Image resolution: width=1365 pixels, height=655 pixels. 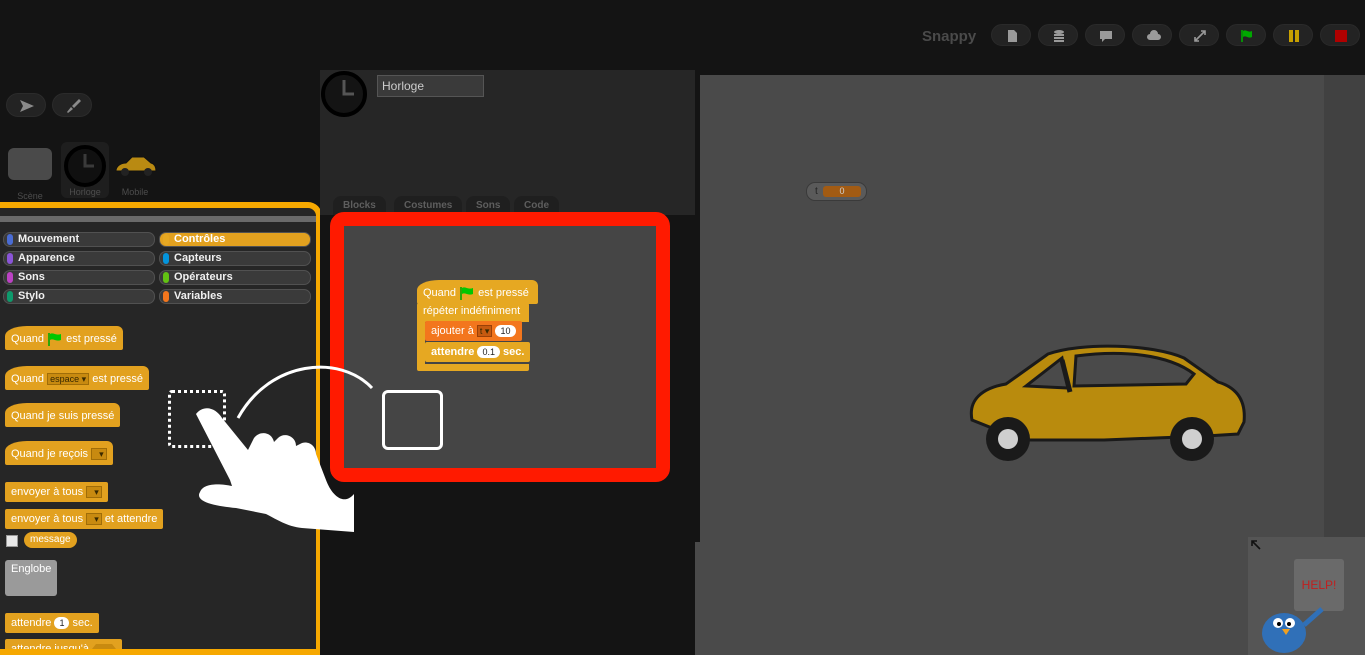 What do you see at coordinates (131, 519) in the screenshot?
I see `block-text: et attendre` at bounding box center [131, 519].